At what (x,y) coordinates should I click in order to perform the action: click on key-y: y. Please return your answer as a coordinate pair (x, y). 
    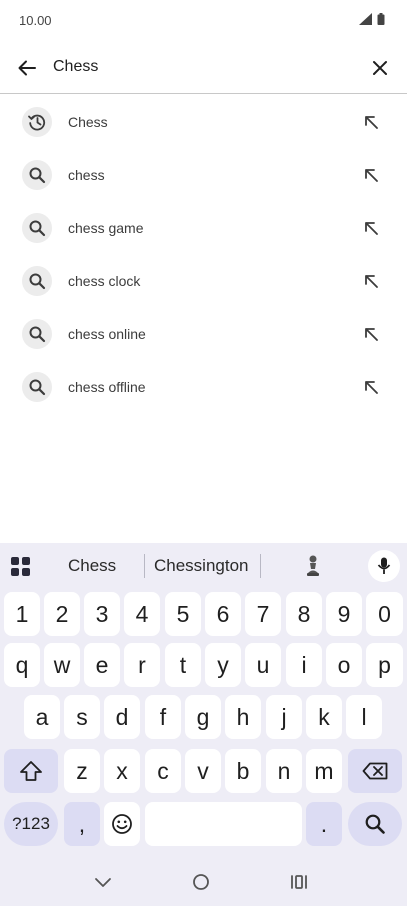
    Looking at the image, I should click on (223, 665).